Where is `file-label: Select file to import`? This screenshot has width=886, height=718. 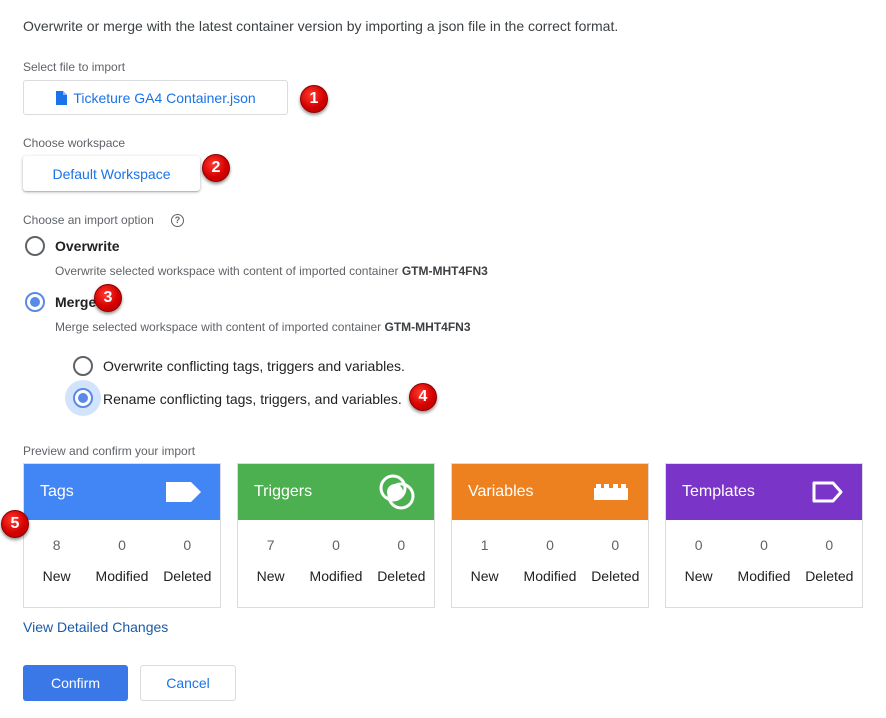 file-label: Select file to import is located at coordinates (74, 67).